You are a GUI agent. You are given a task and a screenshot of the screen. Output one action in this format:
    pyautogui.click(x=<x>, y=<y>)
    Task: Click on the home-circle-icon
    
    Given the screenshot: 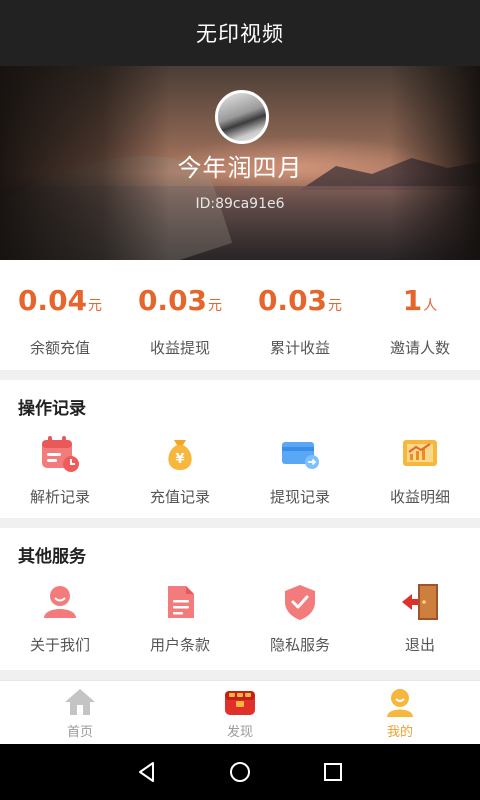 What is the action you would take?
    pyautogui.click(x=240, y=772)
    